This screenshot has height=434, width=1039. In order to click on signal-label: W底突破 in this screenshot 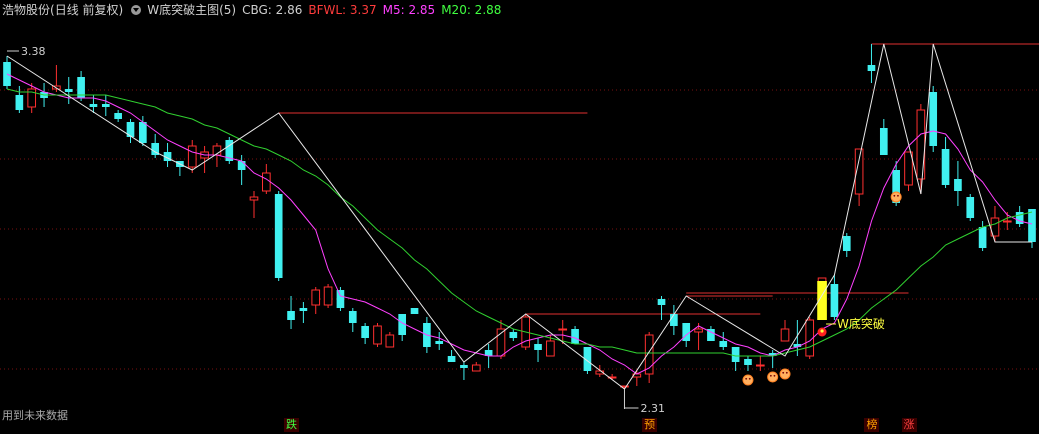, I will do `click(861, 323)`.